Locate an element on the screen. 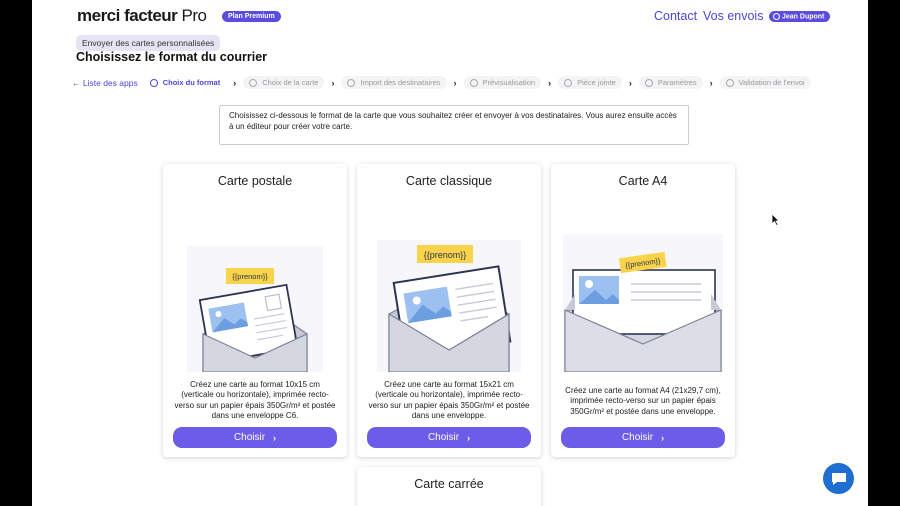 This screenshot has width=900, height=506. page-title: Choisissez le format du courrier is located at coordinates (172, 57).